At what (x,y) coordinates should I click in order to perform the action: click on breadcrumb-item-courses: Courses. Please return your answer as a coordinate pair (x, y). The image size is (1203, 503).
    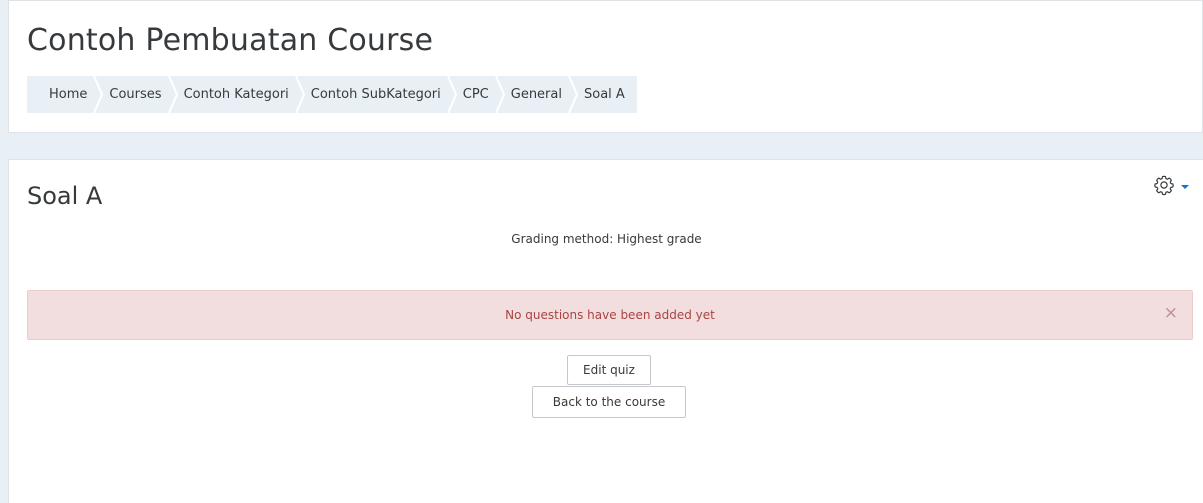
    Looking at the image, I should click on (135, 94).